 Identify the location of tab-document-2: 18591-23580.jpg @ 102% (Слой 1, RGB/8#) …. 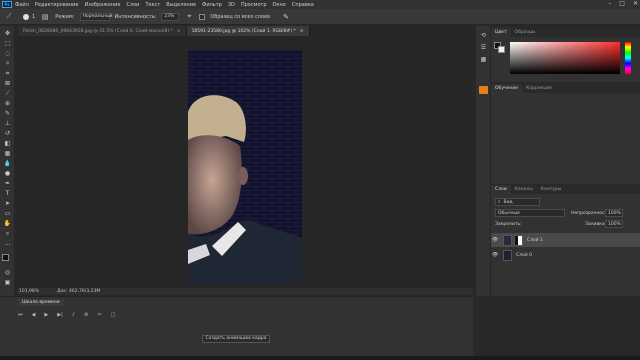
(248, 31).